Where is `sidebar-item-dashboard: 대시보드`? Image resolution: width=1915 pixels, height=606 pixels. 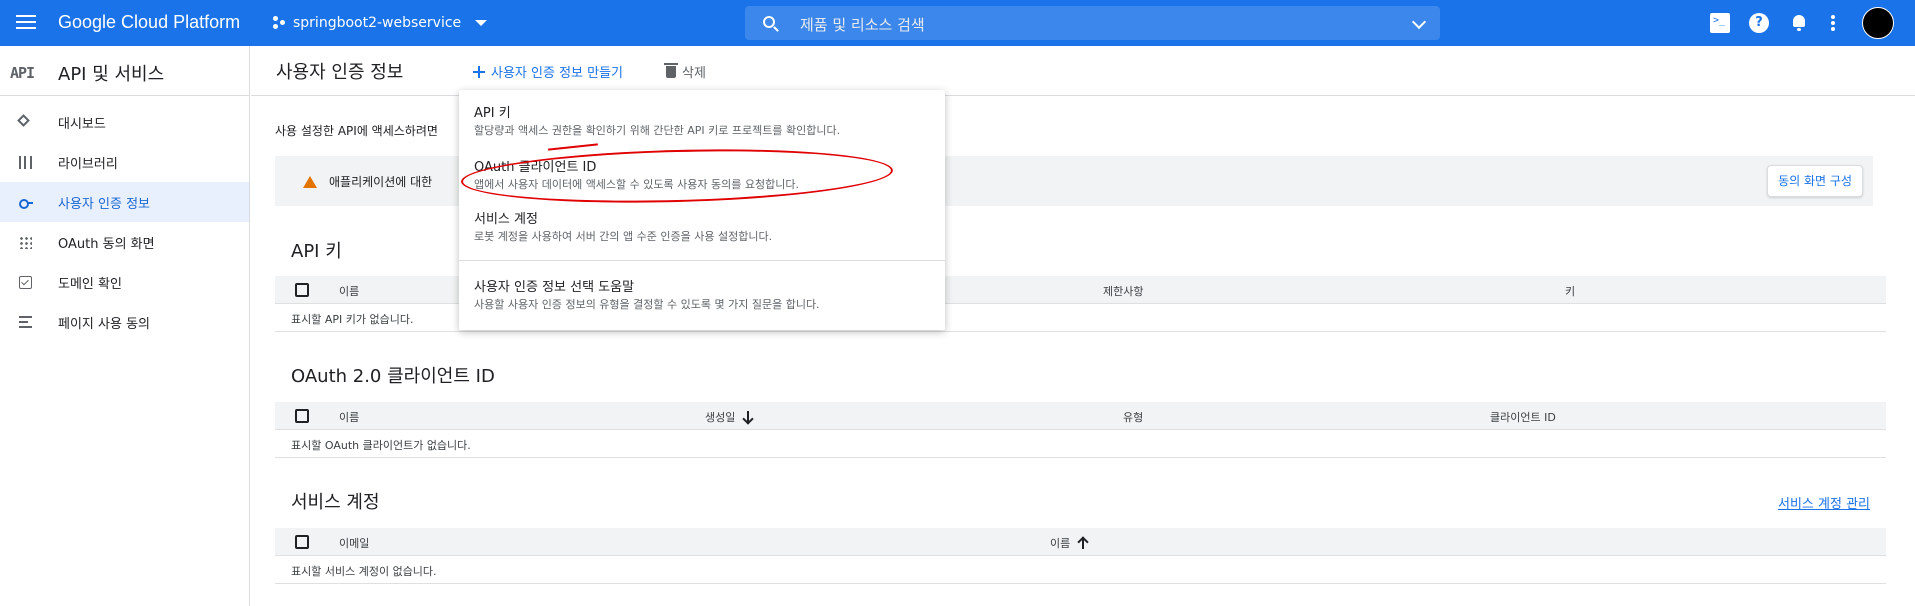
sidebar-item-dashboard: 대시보드 is located at coordinates (124, 122).